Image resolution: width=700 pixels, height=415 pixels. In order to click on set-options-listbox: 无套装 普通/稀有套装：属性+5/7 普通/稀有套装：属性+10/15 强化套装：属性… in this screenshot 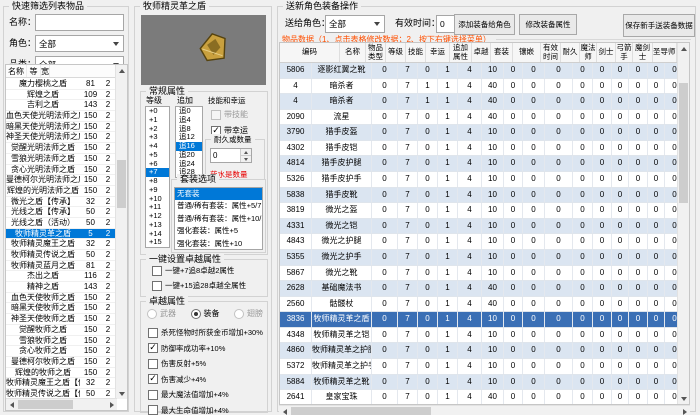, I will do `click(218, 218)`.